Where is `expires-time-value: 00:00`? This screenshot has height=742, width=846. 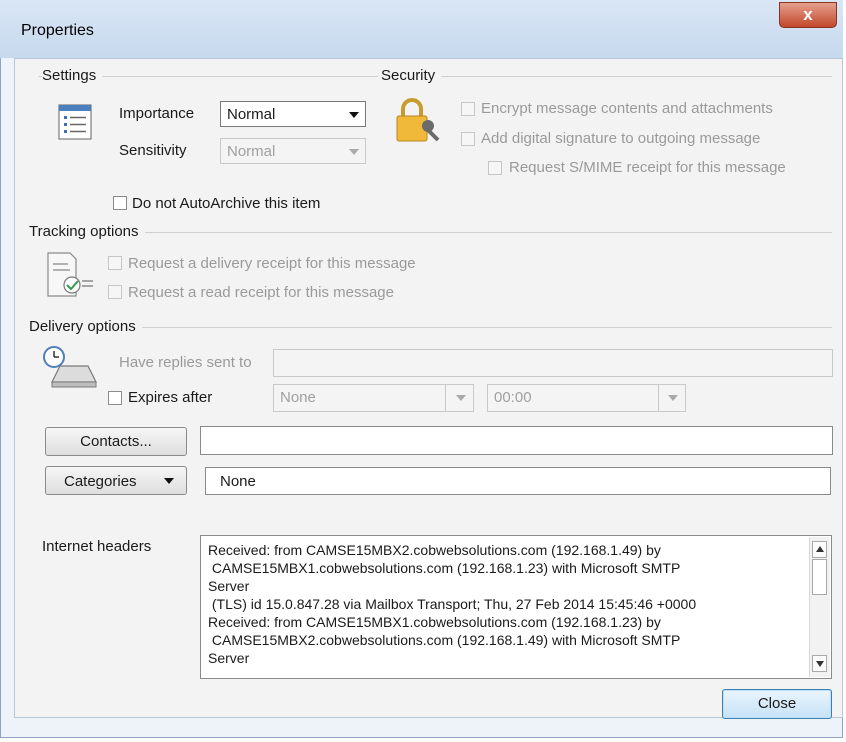
expires-time-value: 00:00 is located at coordinates (513, 397).